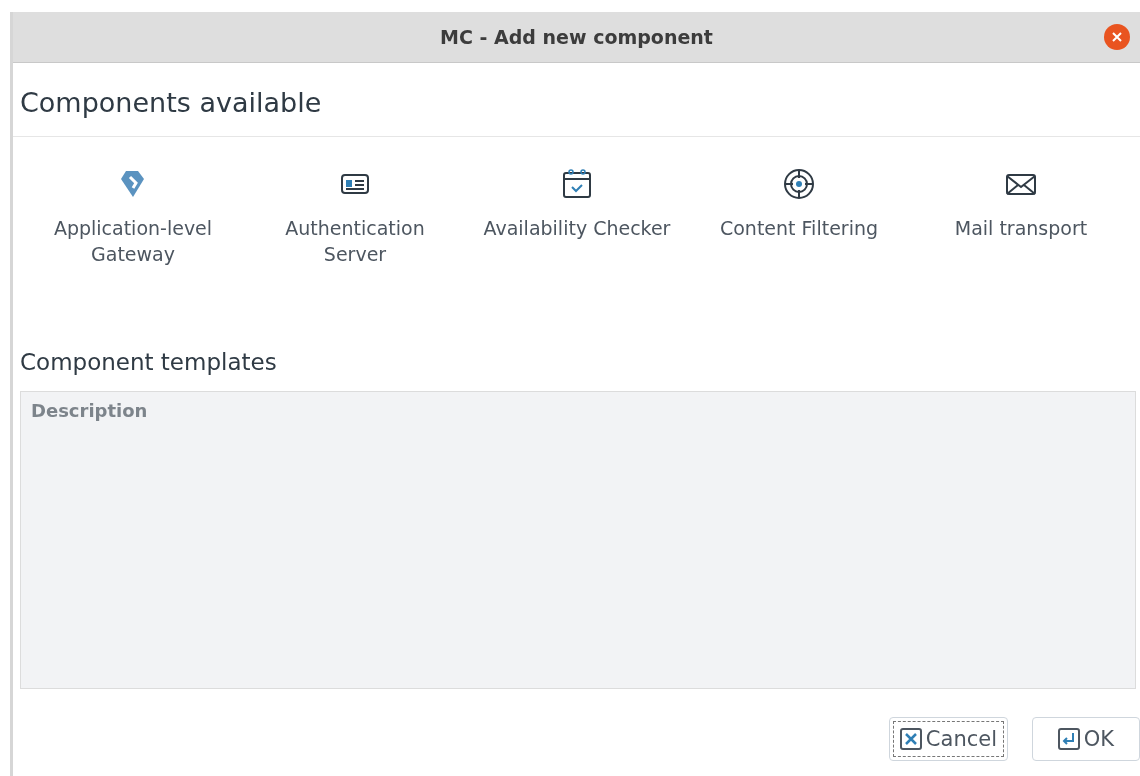 This screenshot has height=776, width=1140. I want to click on section-heading: Components available, so click(576, 100).